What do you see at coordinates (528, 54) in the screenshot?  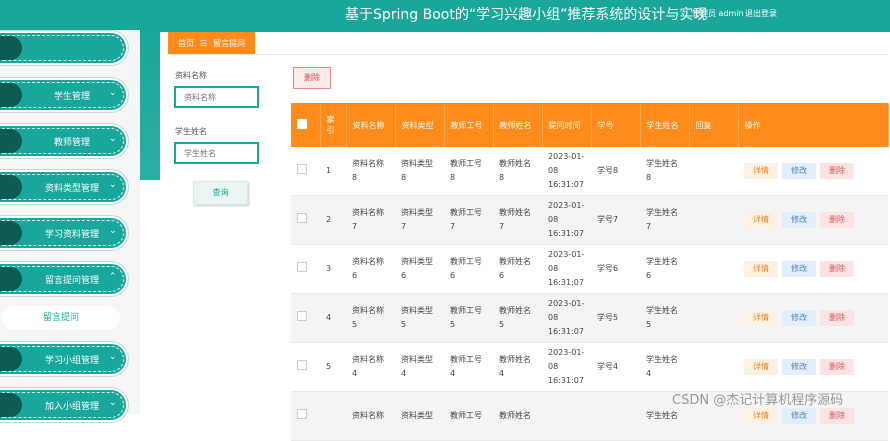 I see `divider` at bounding box center [528, 54].